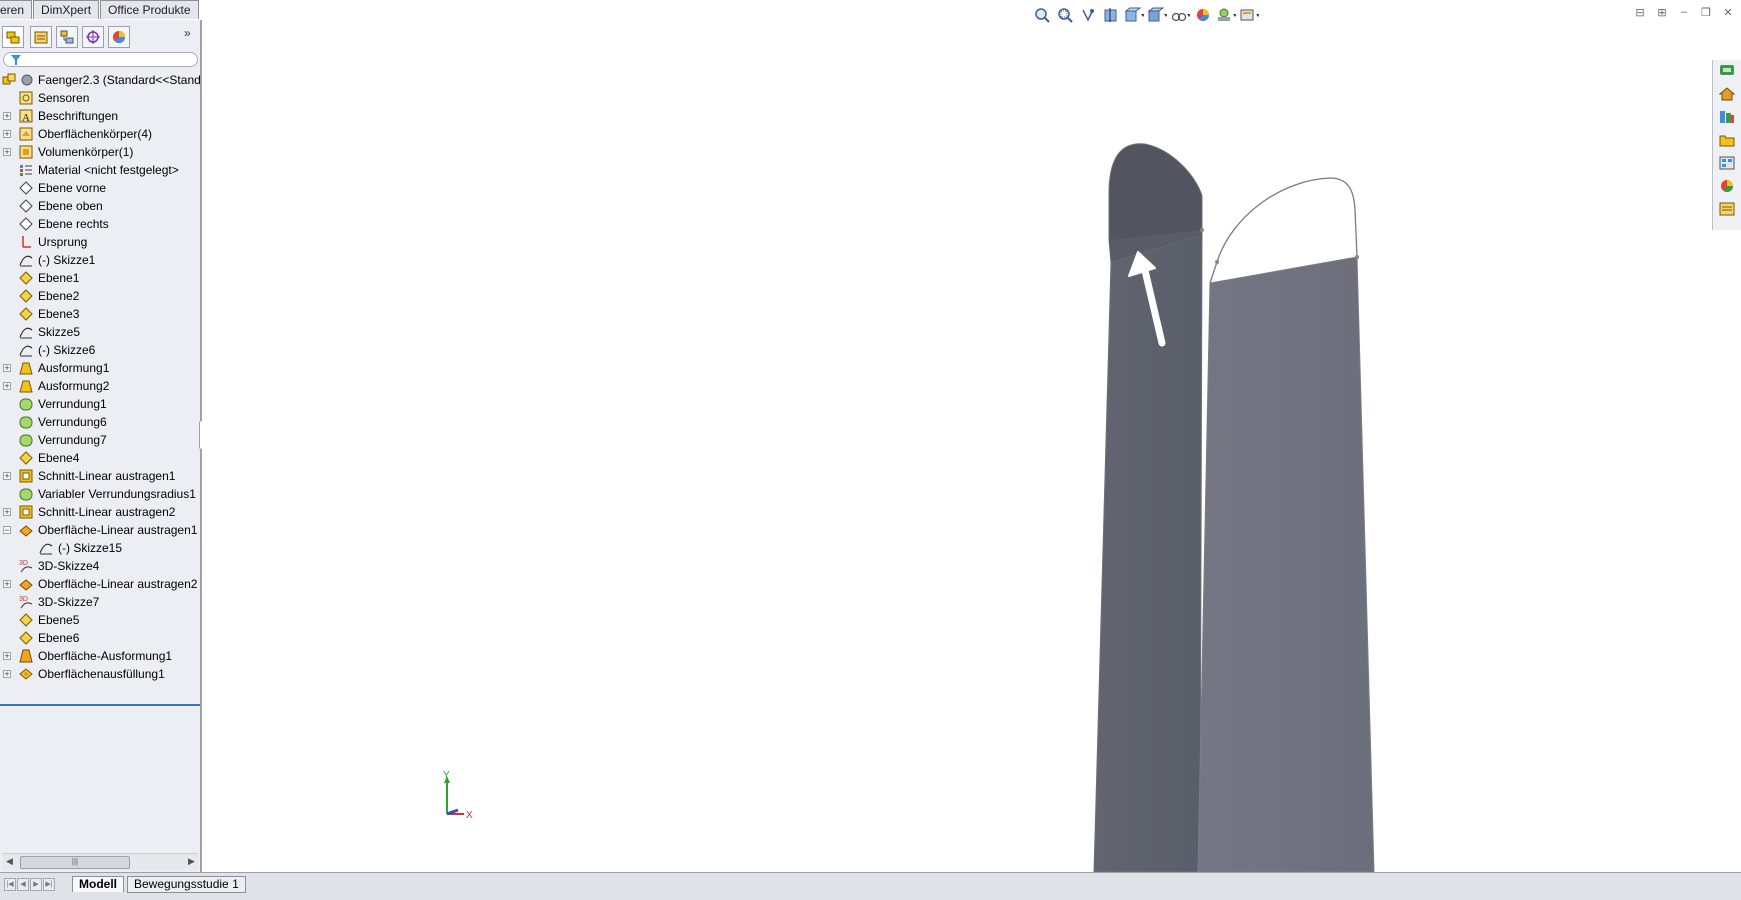 This screenshot has width=1741, height=900. What do you see at coordinates (1727, 186) in the screenshot?
I see `appearances-icon` at bounding box center [1727, 186].